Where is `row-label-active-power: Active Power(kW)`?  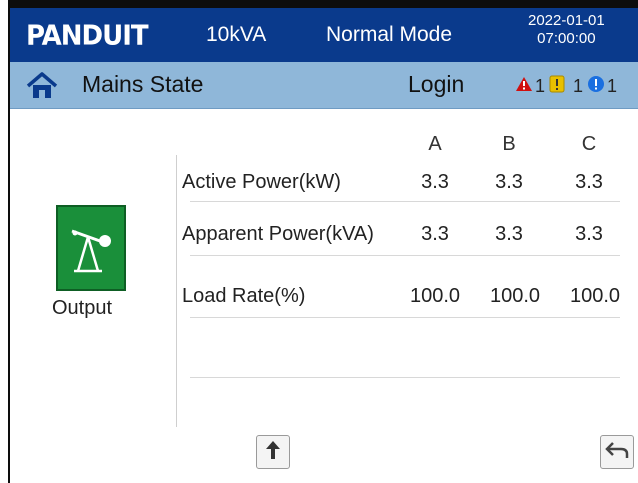 row-label-active-power: Active Power(kW) is located at coordinates (261, 182).